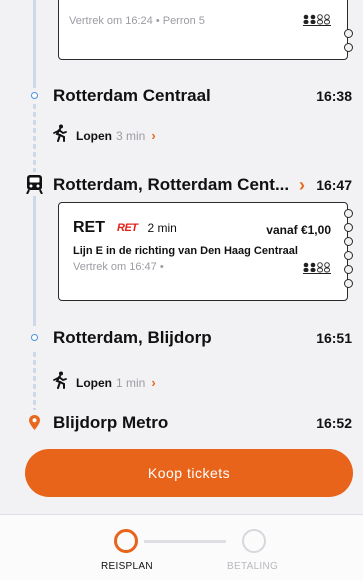  What do you see at coordinates (89, 227) in the screenshot?
I see `operator-name: RET` at bounding box center [89, 227].